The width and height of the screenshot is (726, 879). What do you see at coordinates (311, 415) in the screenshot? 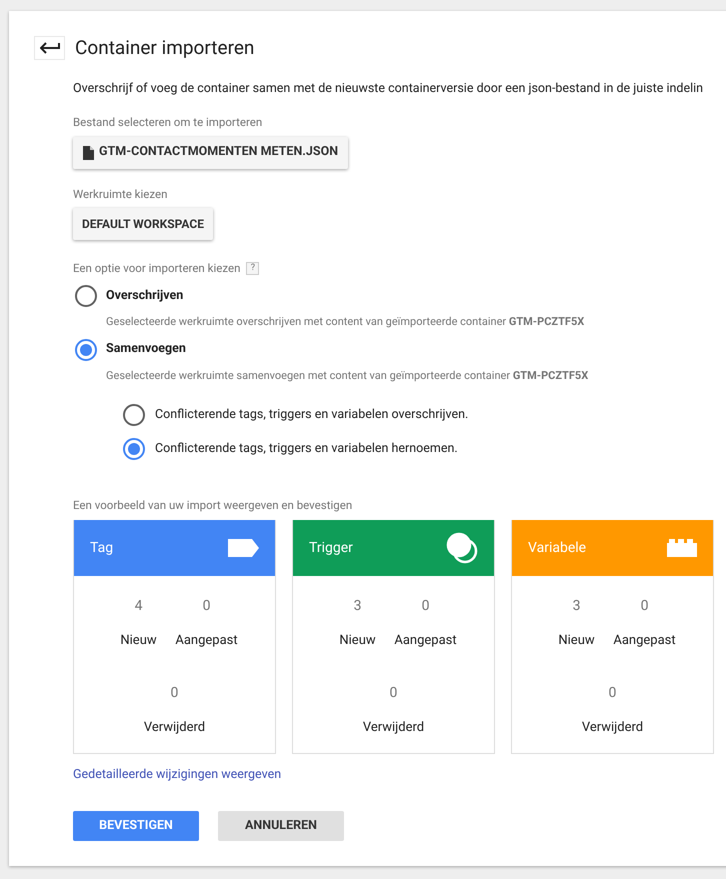
I see `option-label: Conflicterende tags, triggers en variabelen overschrijven.` at bounding box center [311, 415].